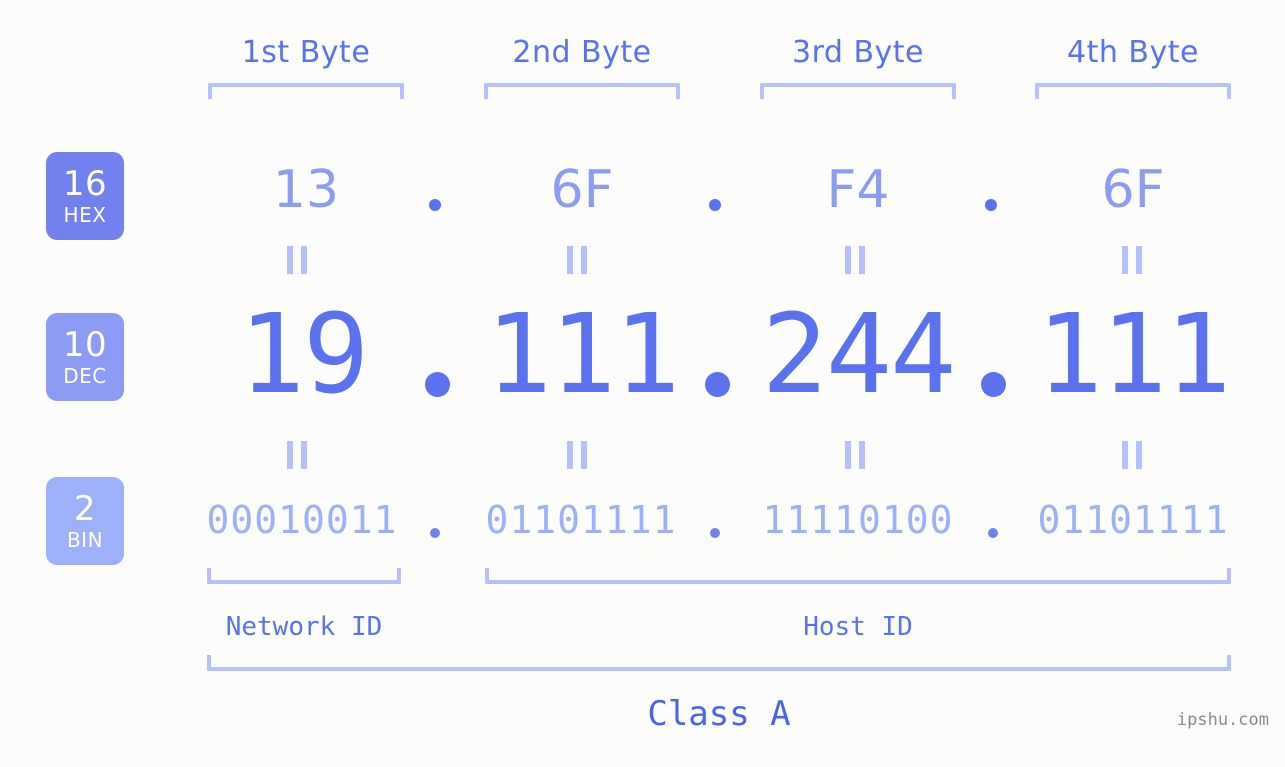 The height and width of the screenshot is (767, 1285). I want to click on dec-byte-4: 111, so click(1134, 354).